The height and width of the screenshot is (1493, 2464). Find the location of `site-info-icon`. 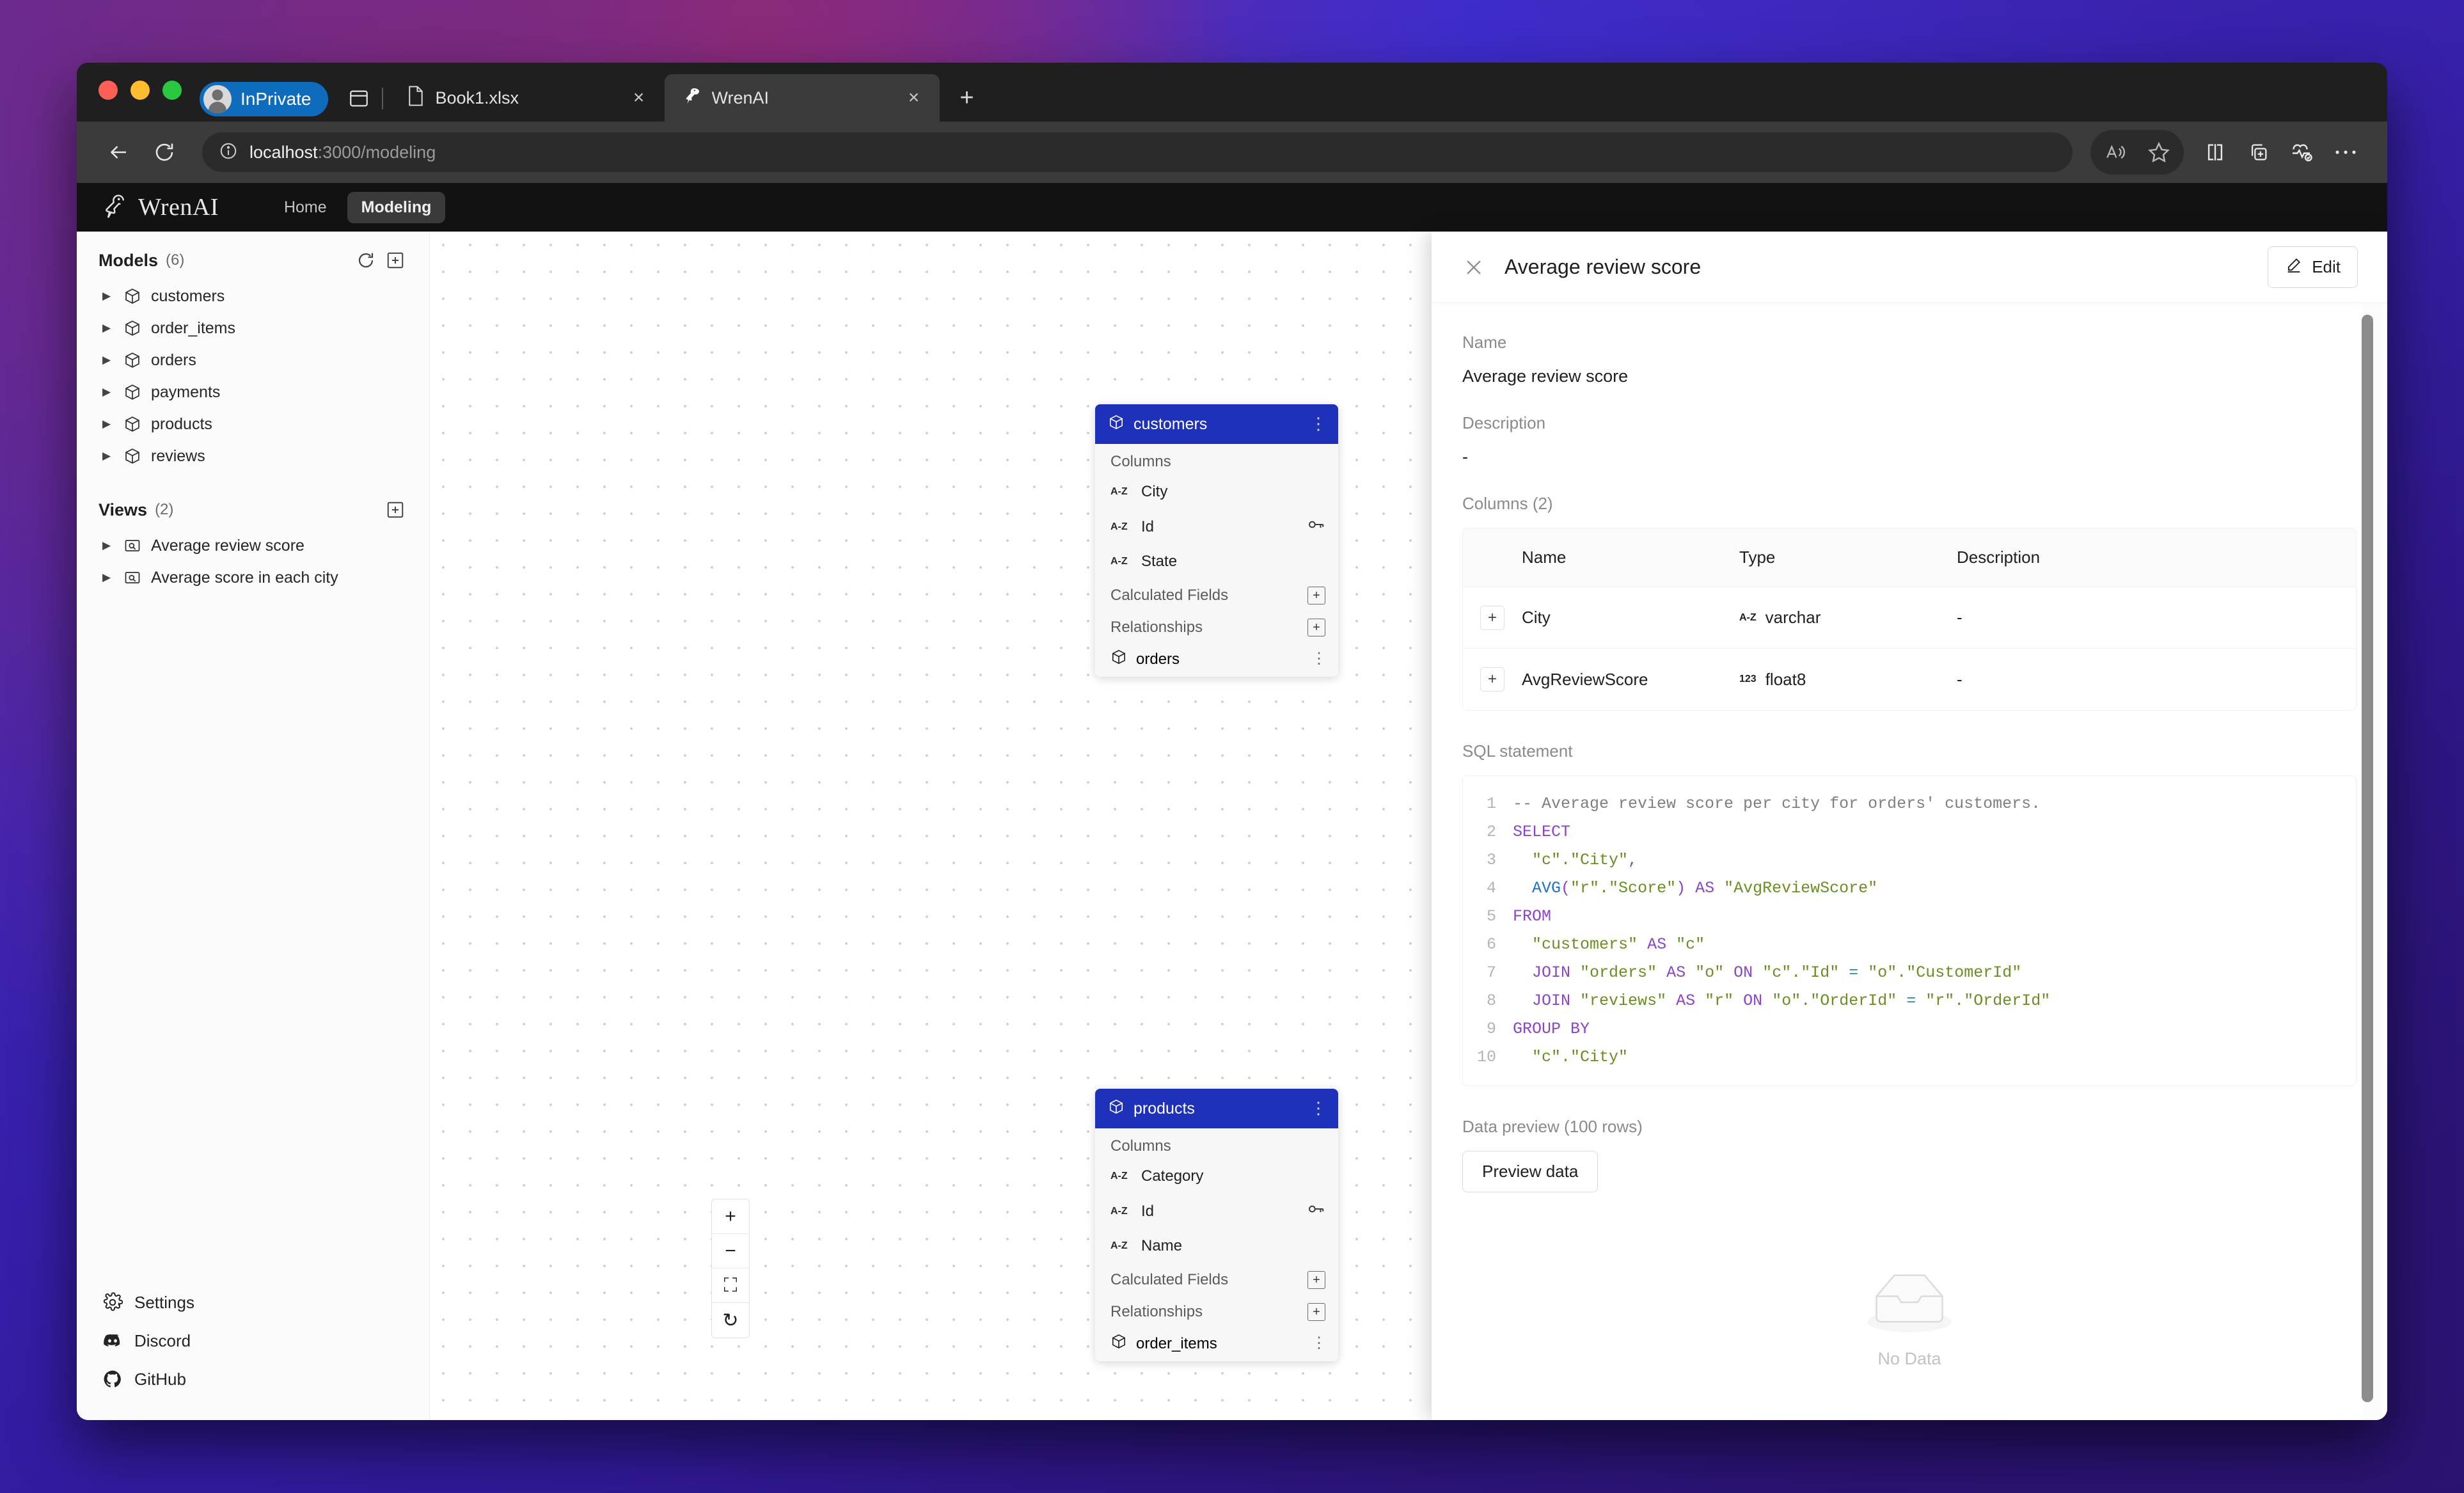

site-info-icon is located at coordinates (228, 152).